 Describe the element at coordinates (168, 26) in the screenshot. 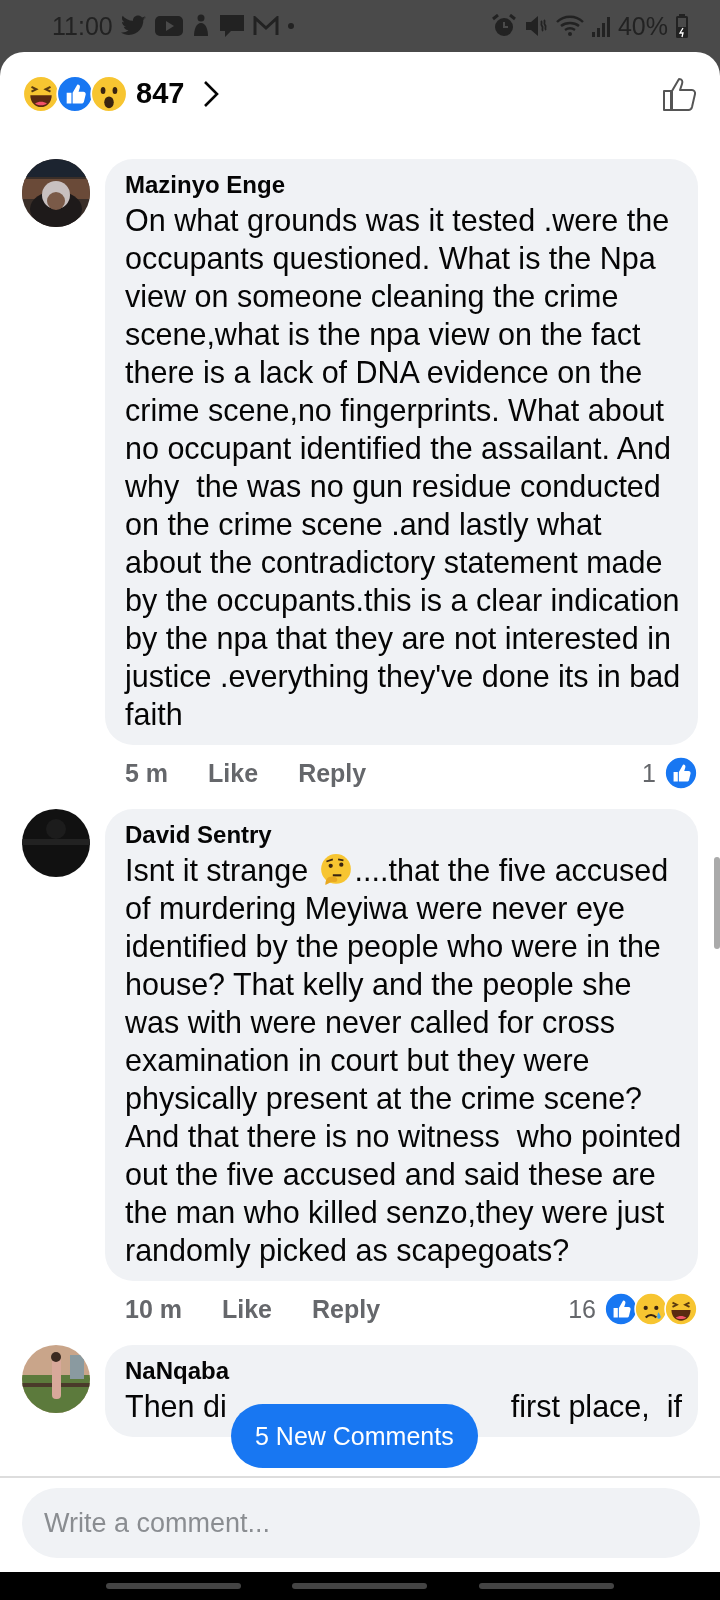

I see `play-icon` at that location.